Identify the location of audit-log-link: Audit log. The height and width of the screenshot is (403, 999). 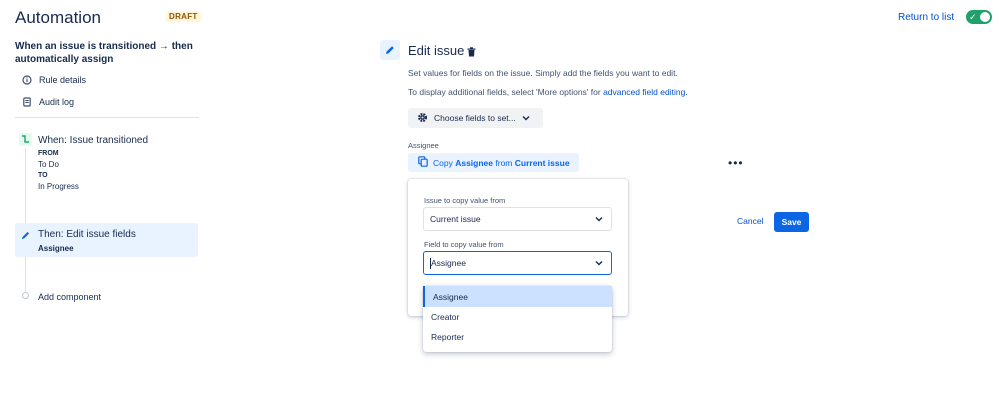
(48, 102).